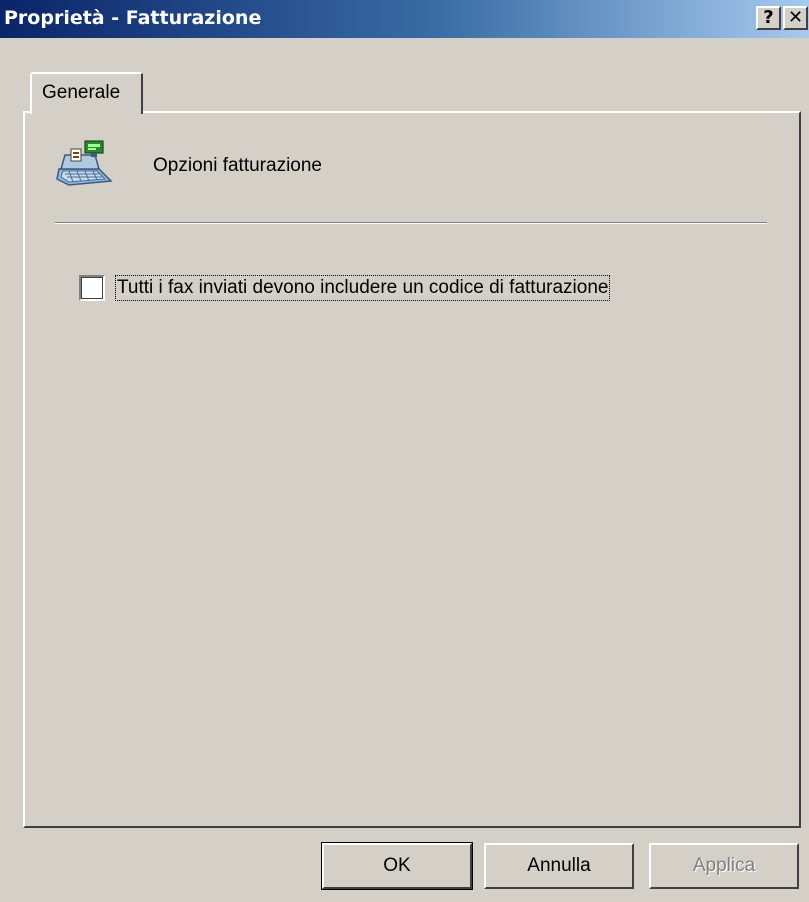  Describe the element at coordinates (237, 165) in the screenshot. I see `section-title: Opzioni fatturazione` at that location.